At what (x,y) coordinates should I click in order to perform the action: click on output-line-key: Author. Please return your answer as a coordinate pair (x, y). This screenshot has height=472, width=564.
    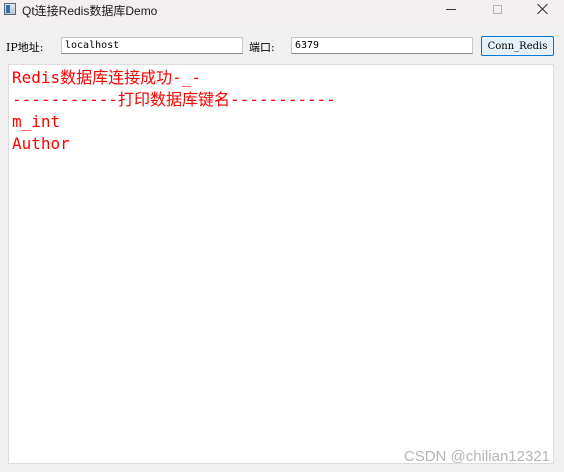
    Looking at the image, I should click on (41, 143).